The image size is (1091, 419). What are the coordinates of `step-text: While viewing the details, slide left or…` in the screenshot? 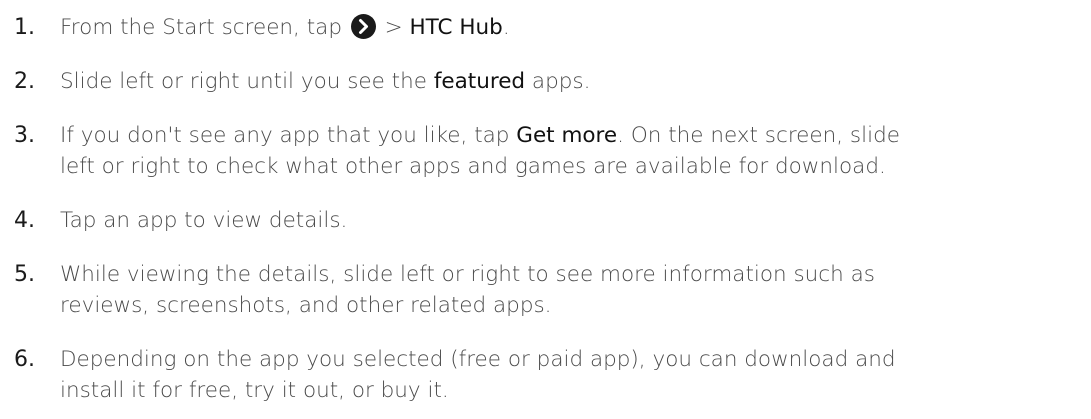 It's located at (467, 290).